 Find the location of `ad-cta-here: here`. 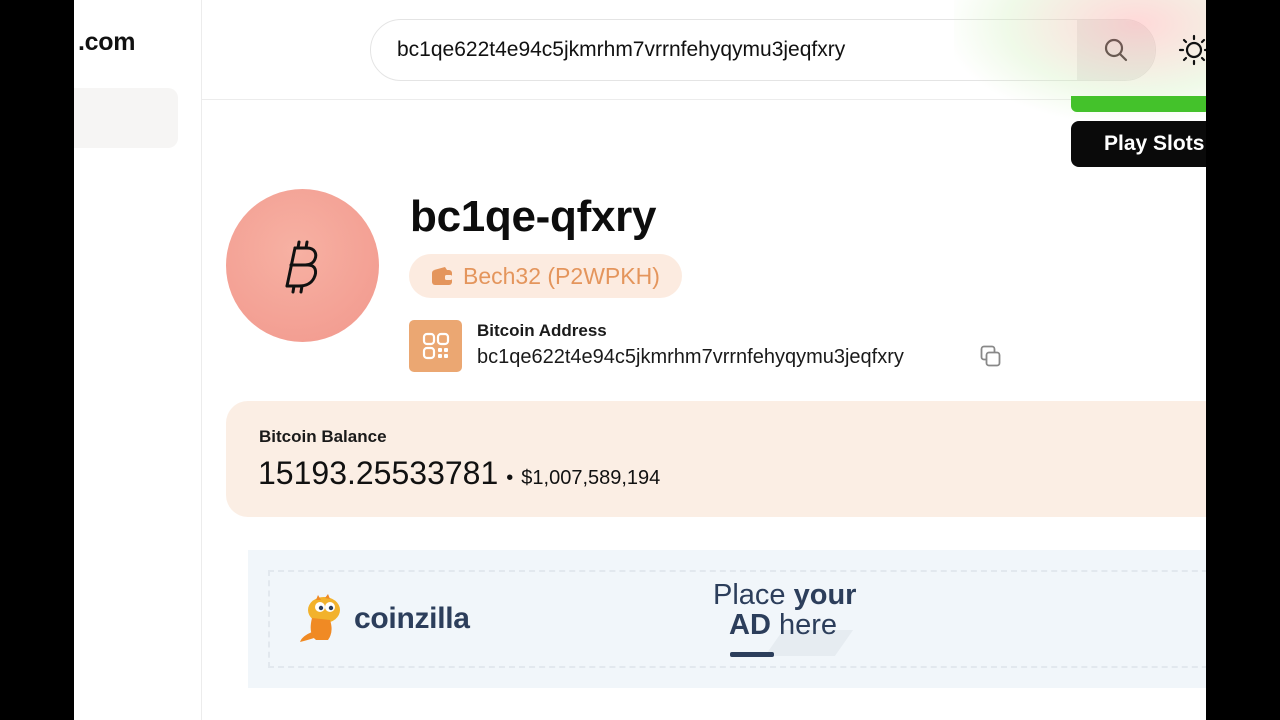

ad-cta-here: here is located at coordinates (803, 625).